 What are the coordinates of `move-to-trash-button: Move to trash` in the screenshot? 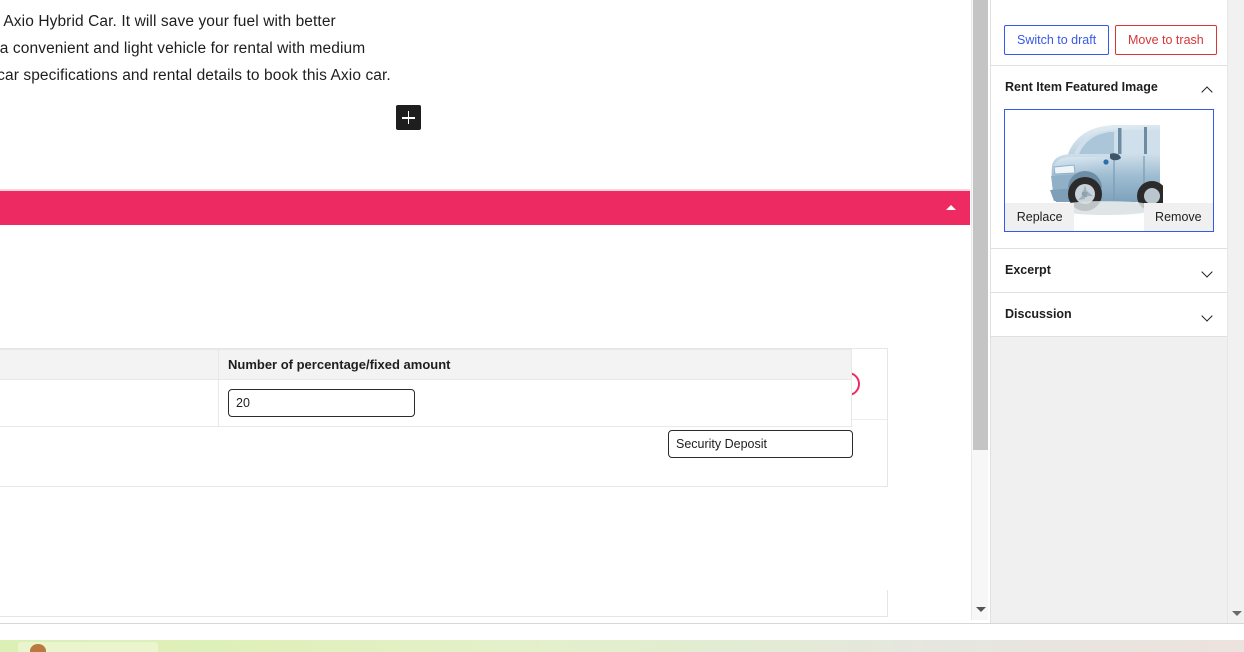 It's located at (1166, 40).